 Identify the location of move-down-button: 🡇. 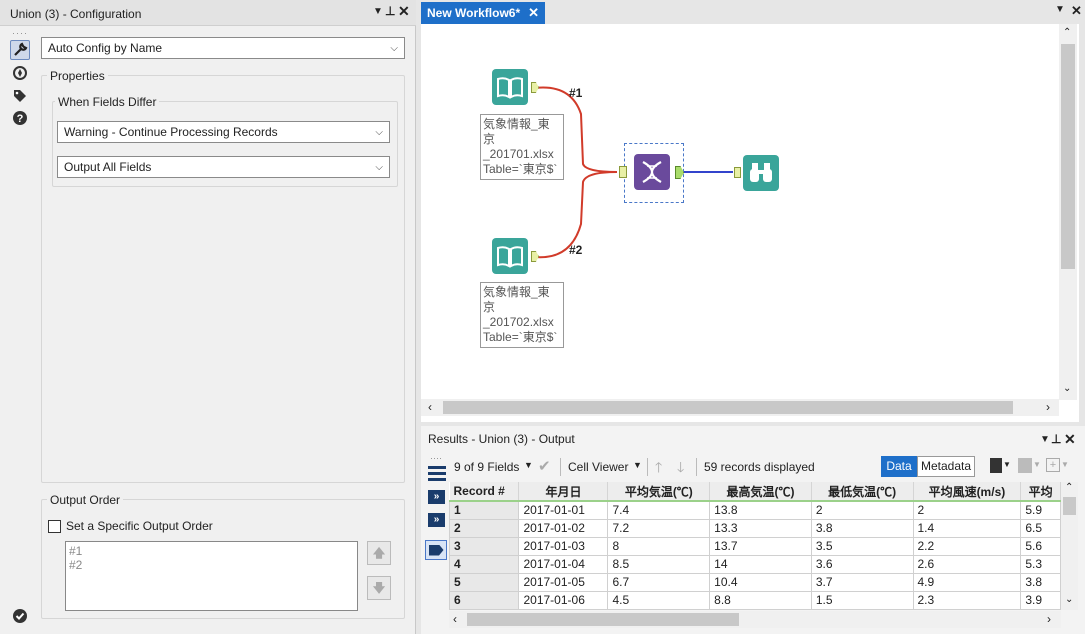
(379, 588).